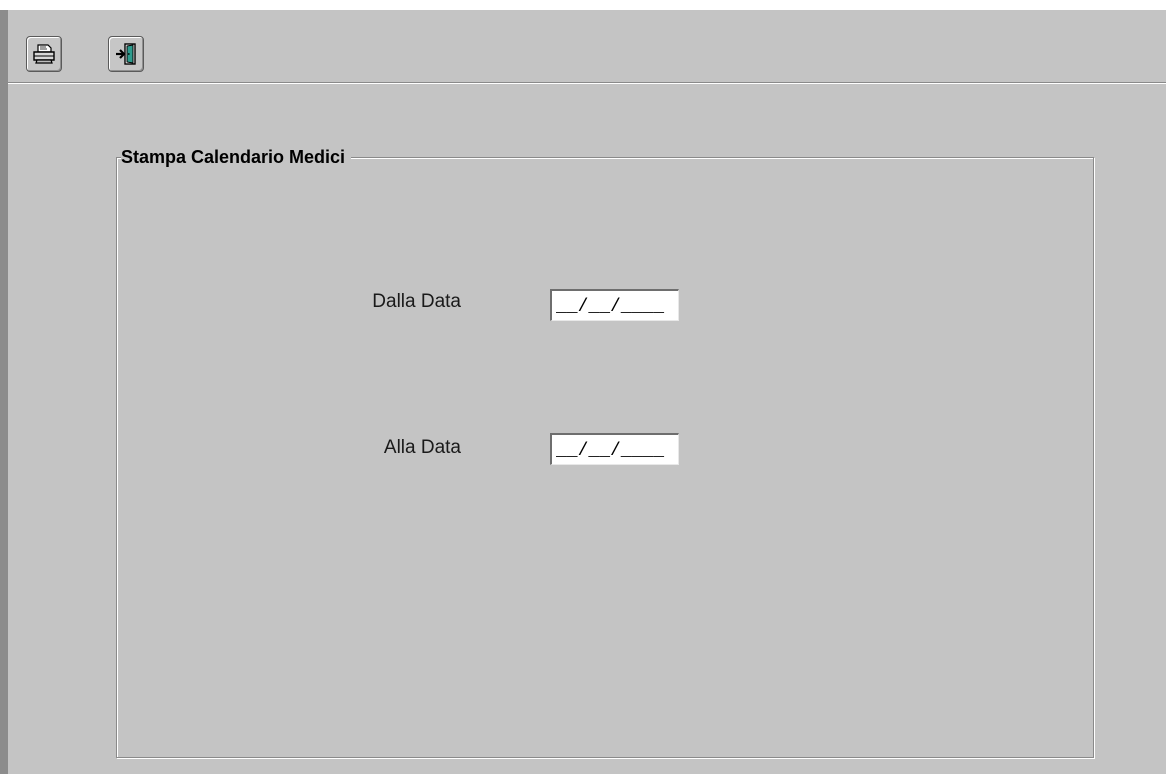 The width and height of the screenshot is (1166, 774). I want to click on to-date-input, so click(614, 449).